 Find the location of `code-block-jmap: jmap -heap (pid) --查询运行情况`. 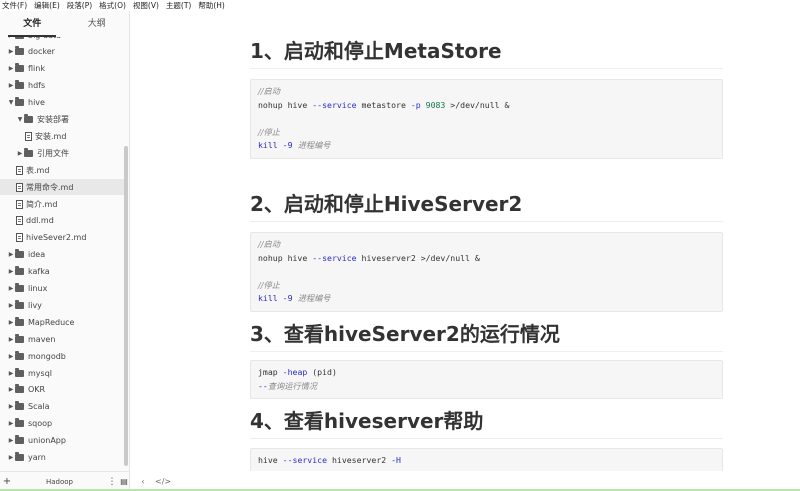

code-block-jmap: jmap -heap (pid) --查询运行情况 is located at coordinates (486, 379).